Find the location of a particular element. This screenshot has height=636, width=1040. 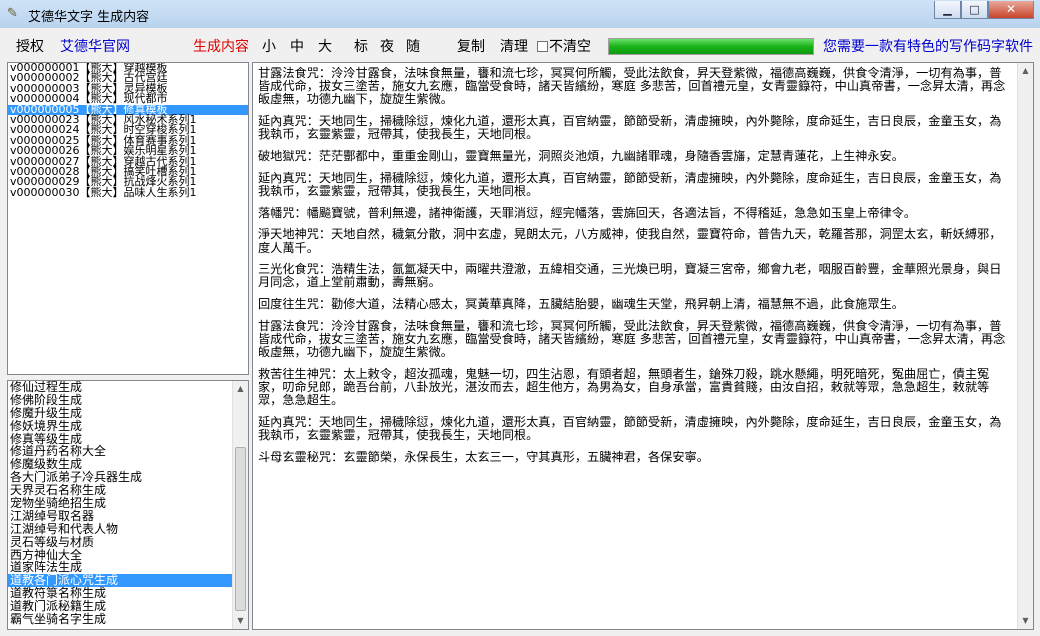

progress-fill is located at coordinates (711, 46).